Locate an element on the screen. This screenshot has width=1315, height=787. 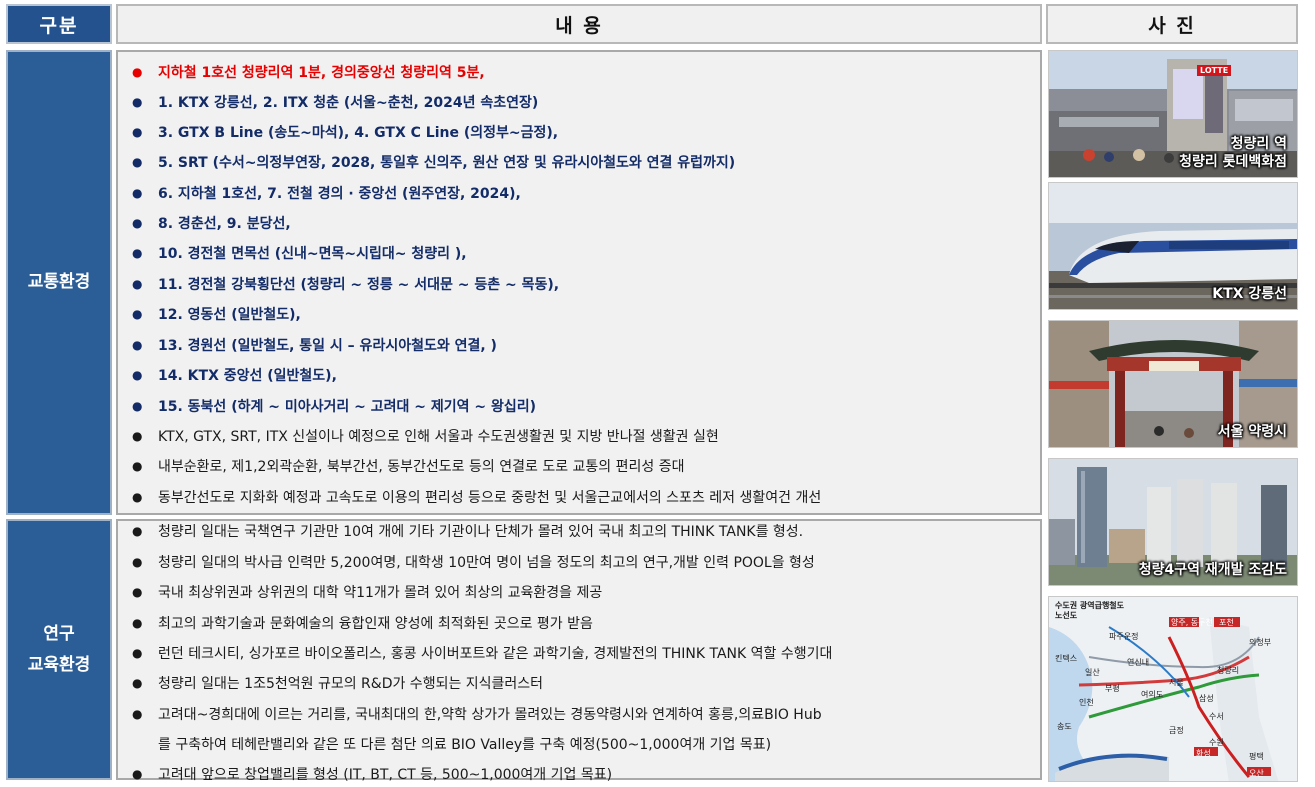
category-transport: 교통환경 is located at coordinates (59, 282).